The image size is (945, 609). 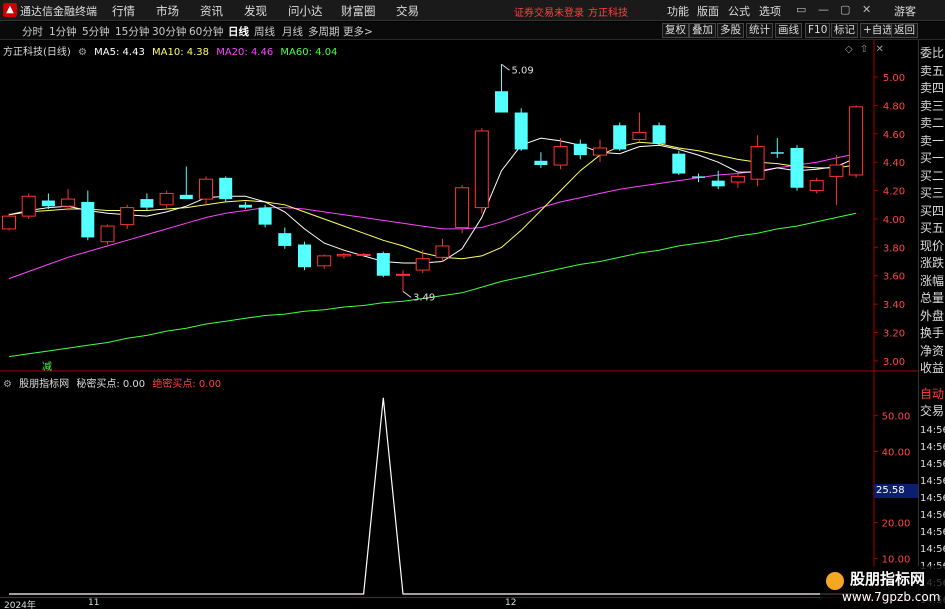 I want to click on options-link: 选项, so click(x=770, y=11).